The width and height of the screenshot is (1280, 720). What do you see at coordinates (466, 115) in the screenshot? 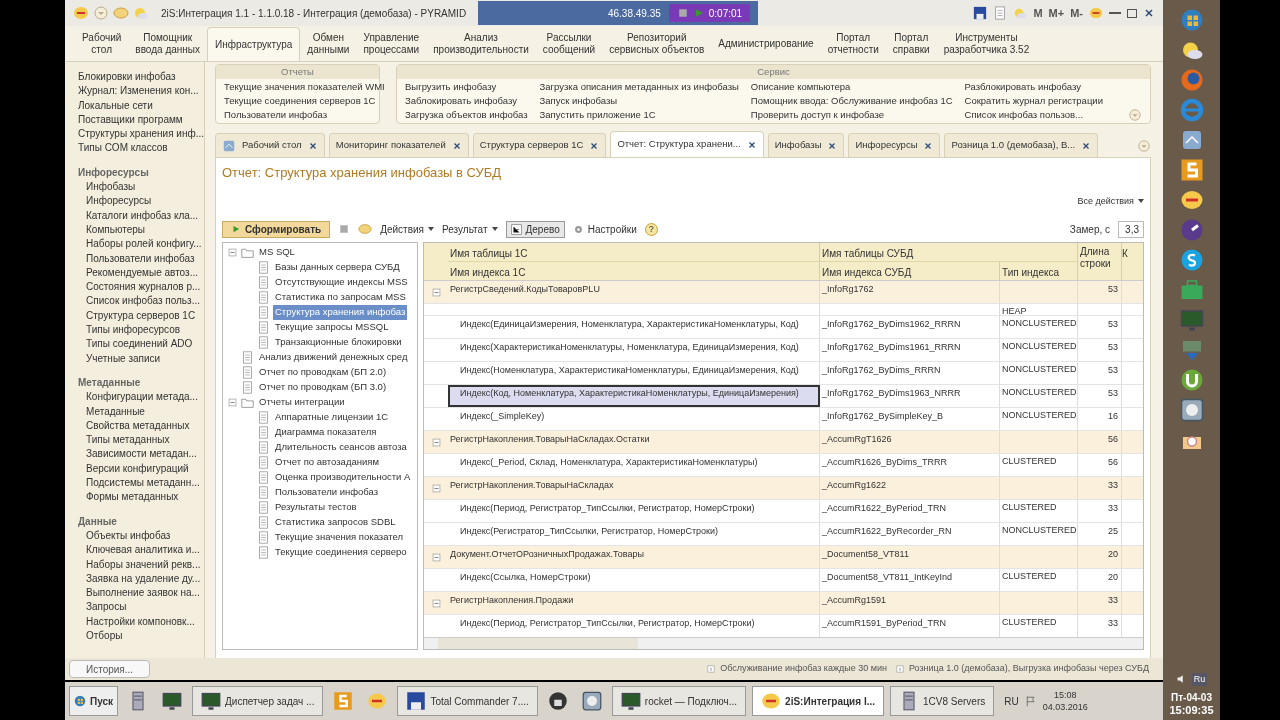
I see `command-link: Загрузка объектов инфобаз` at bounding box center [466, 115].